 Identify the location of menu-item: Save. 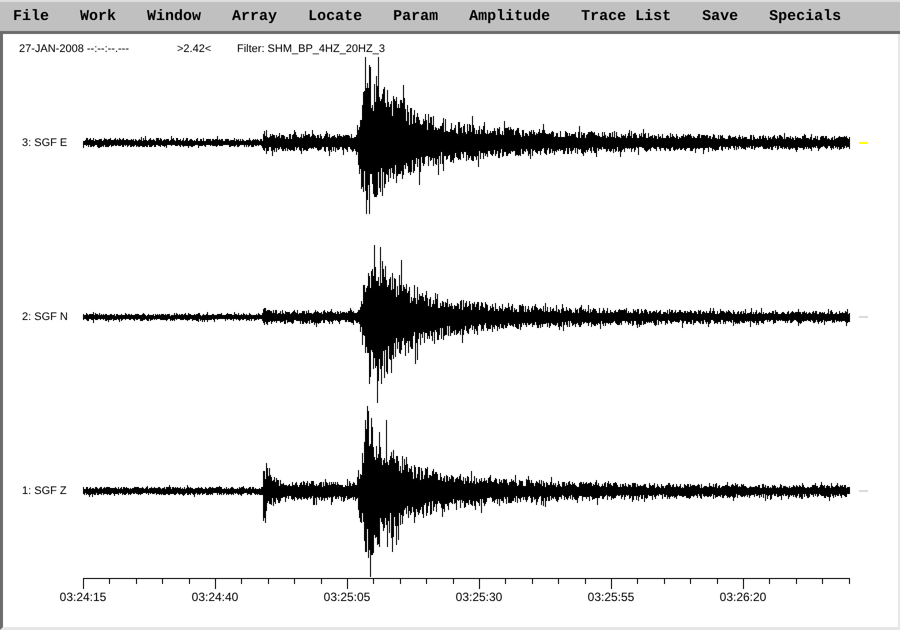
(720, 17).